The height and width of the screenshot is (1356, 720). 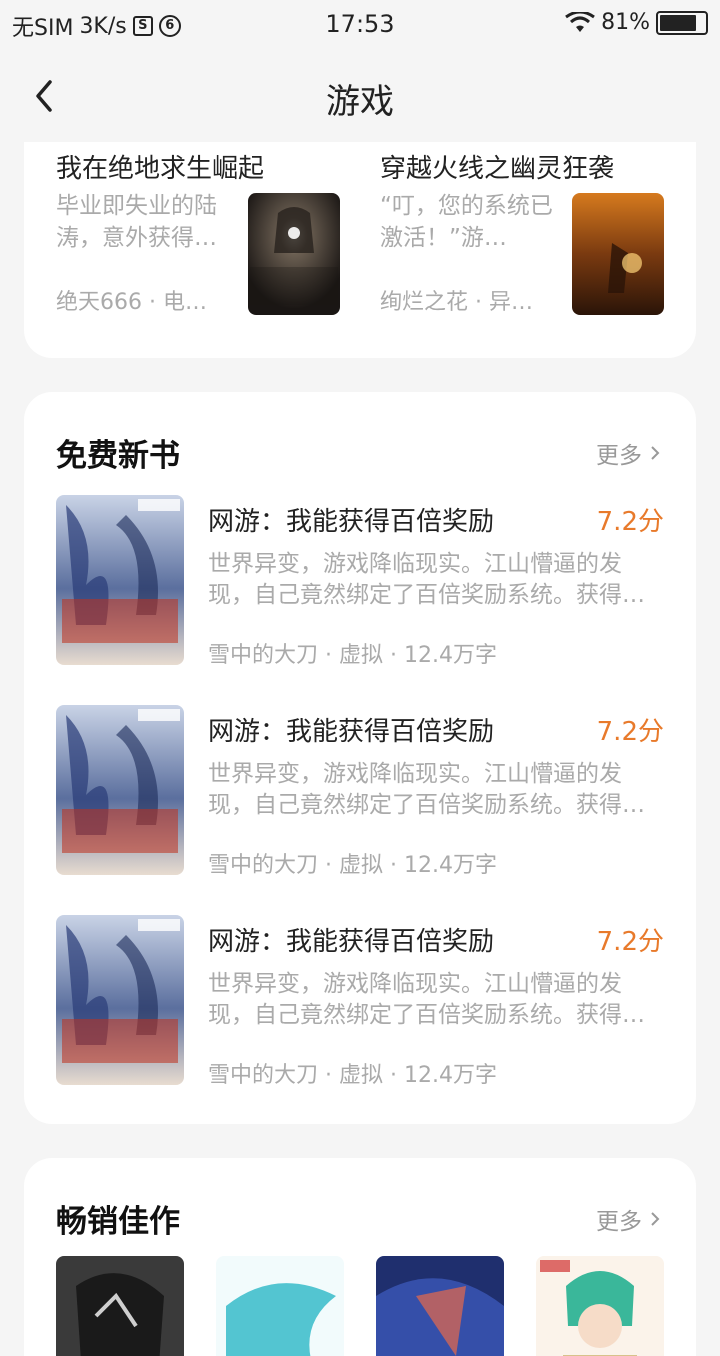 I want to click on nav-header: 游戏, so click(x=360, y=97).